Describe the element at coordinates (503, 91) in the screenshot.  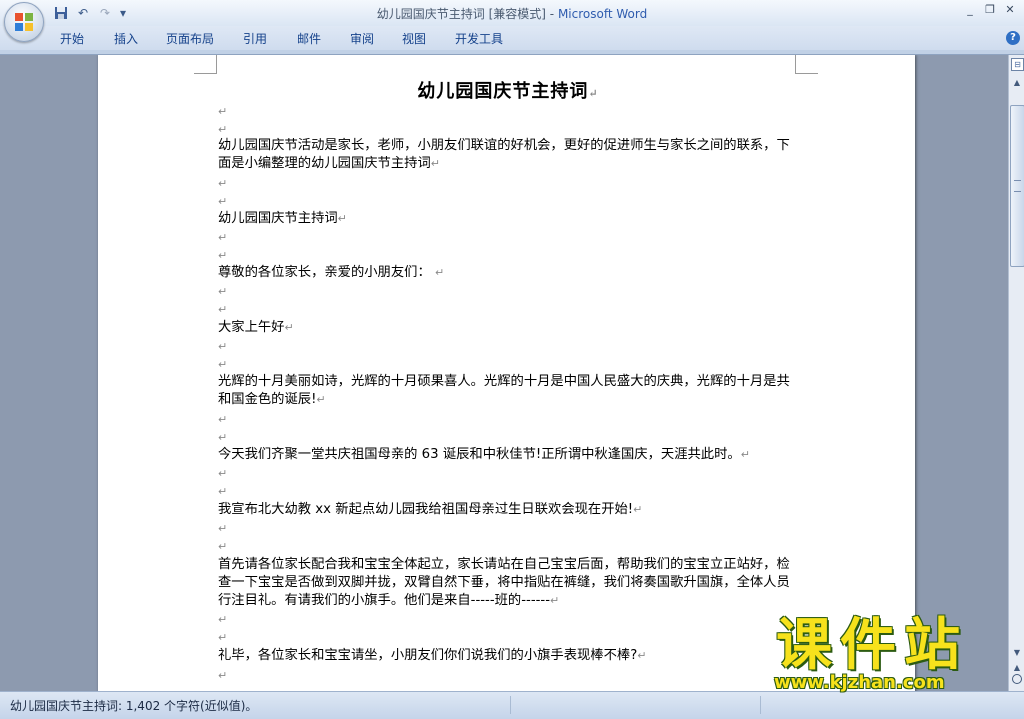
I see `heading-text: 幼儿园国庆节主持词` at that location.